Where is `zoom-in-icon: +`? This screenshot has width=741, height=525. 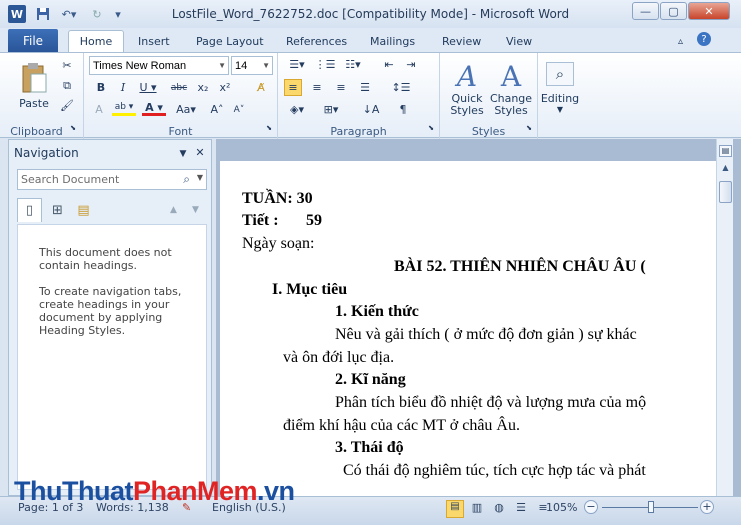 zoom-in-icon: + is located at coordinates (707, 507).